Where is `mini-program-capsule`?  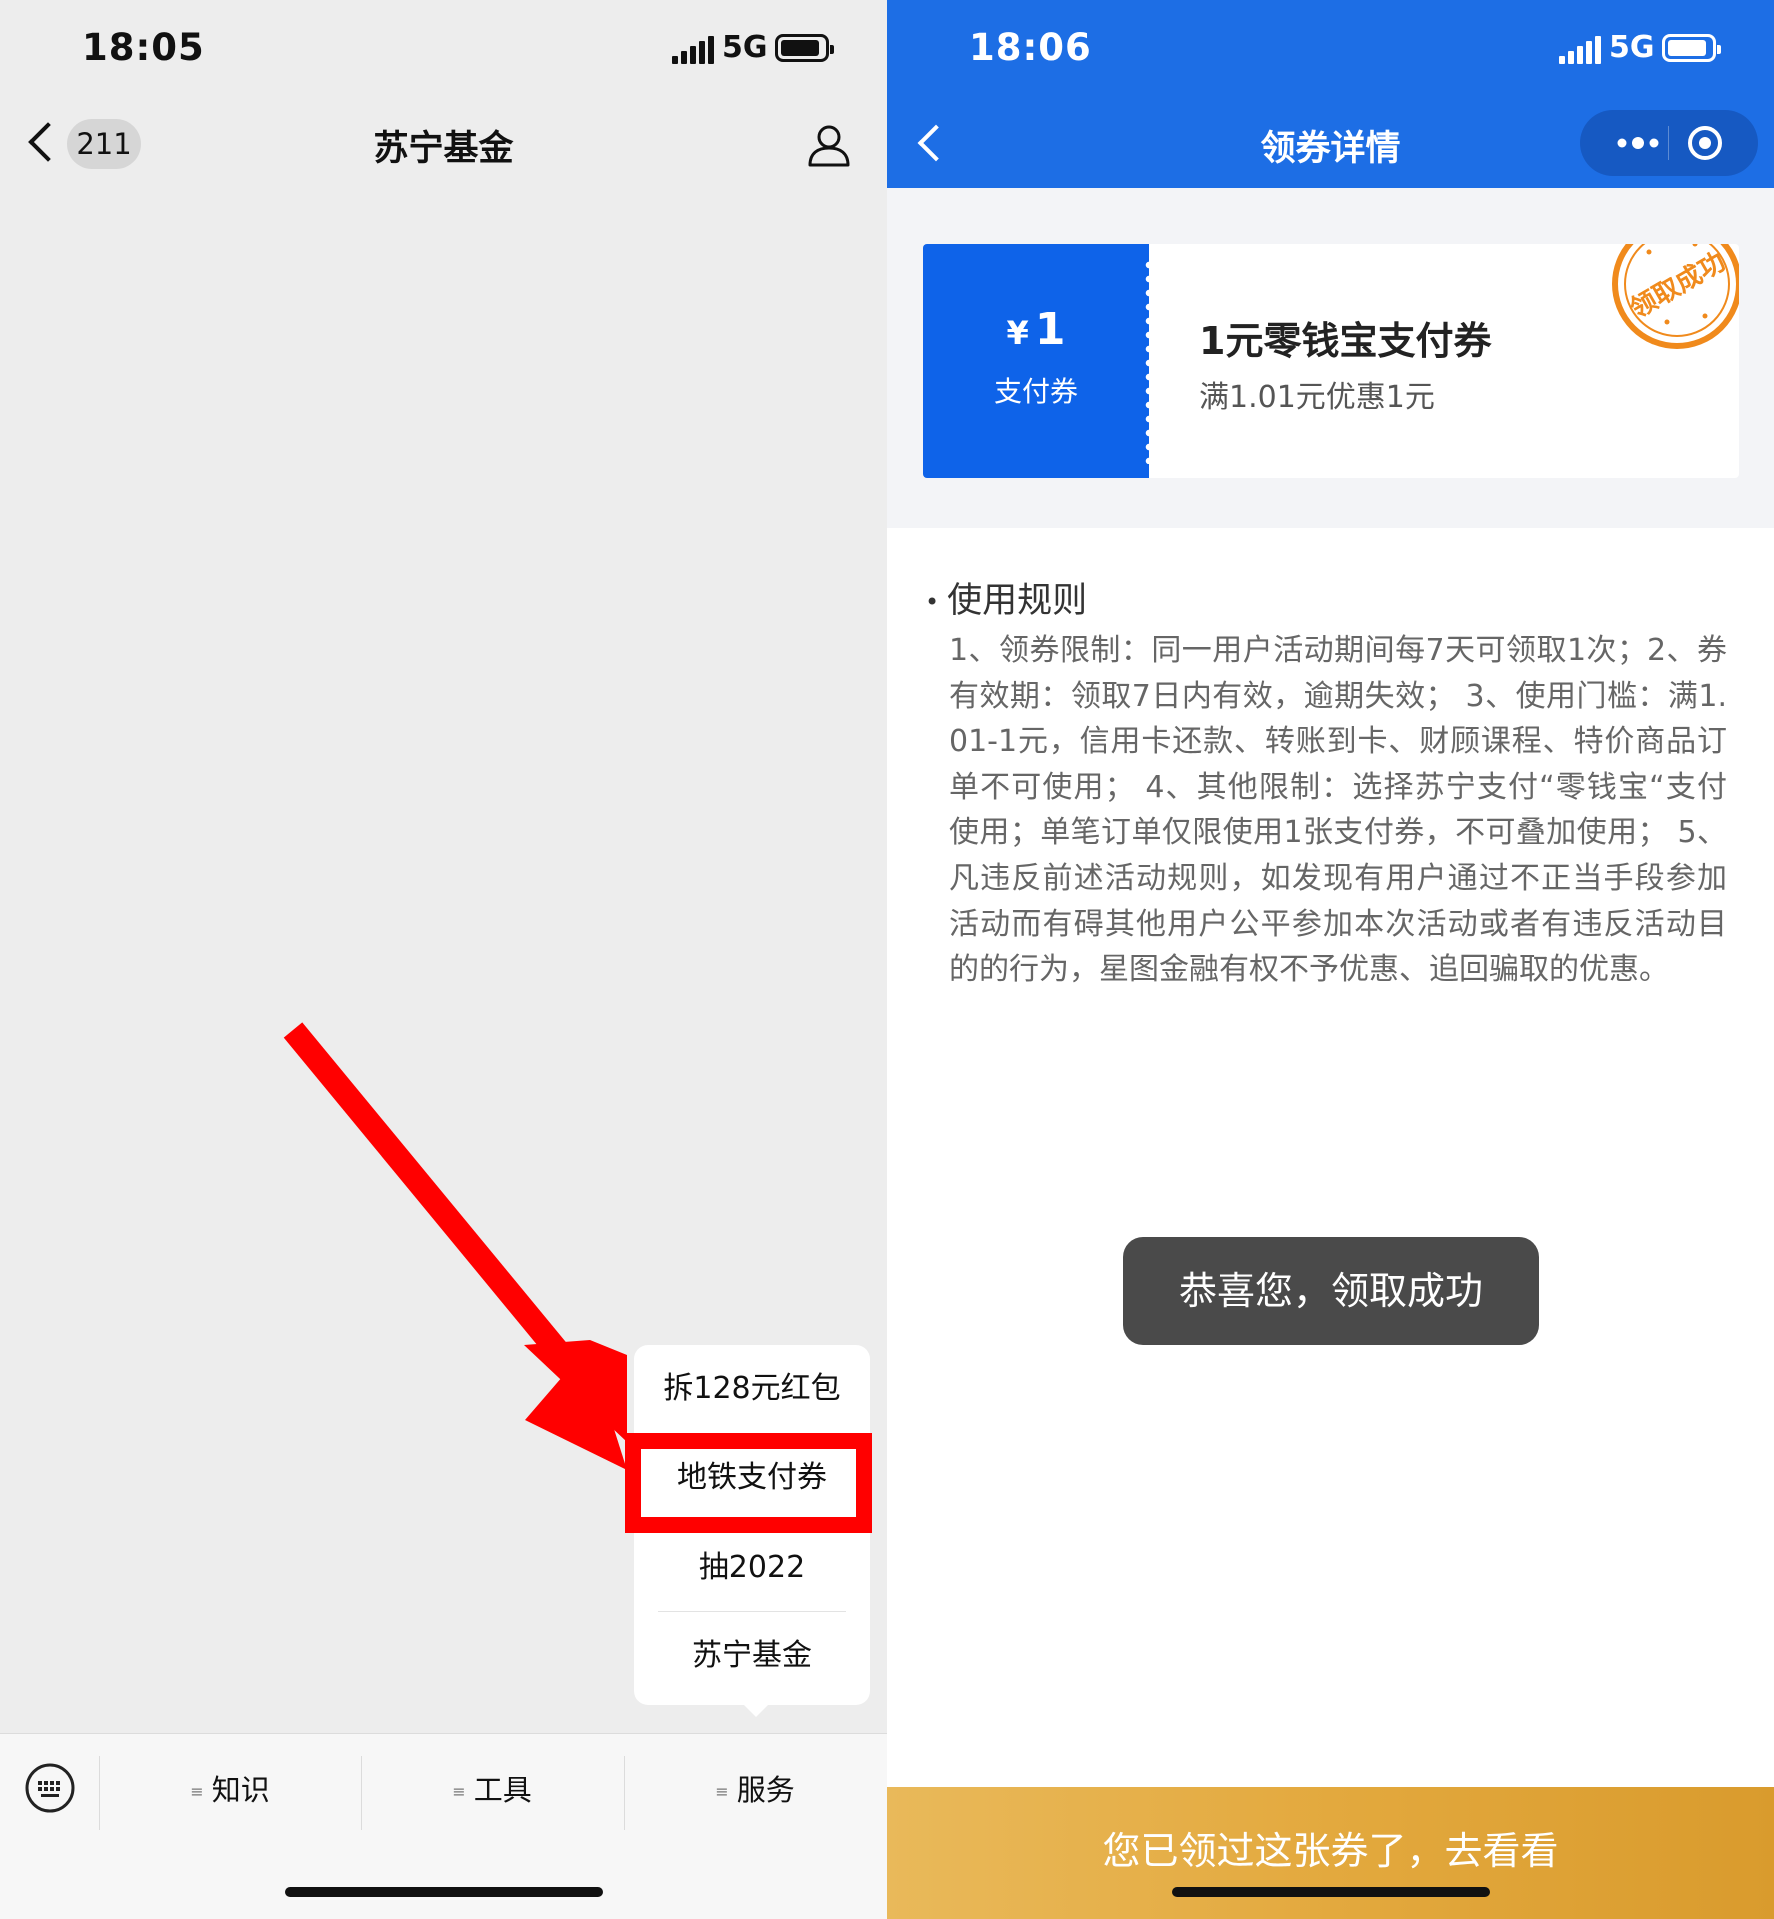
mini-program-capsule is located at coordinates (1669, 143).